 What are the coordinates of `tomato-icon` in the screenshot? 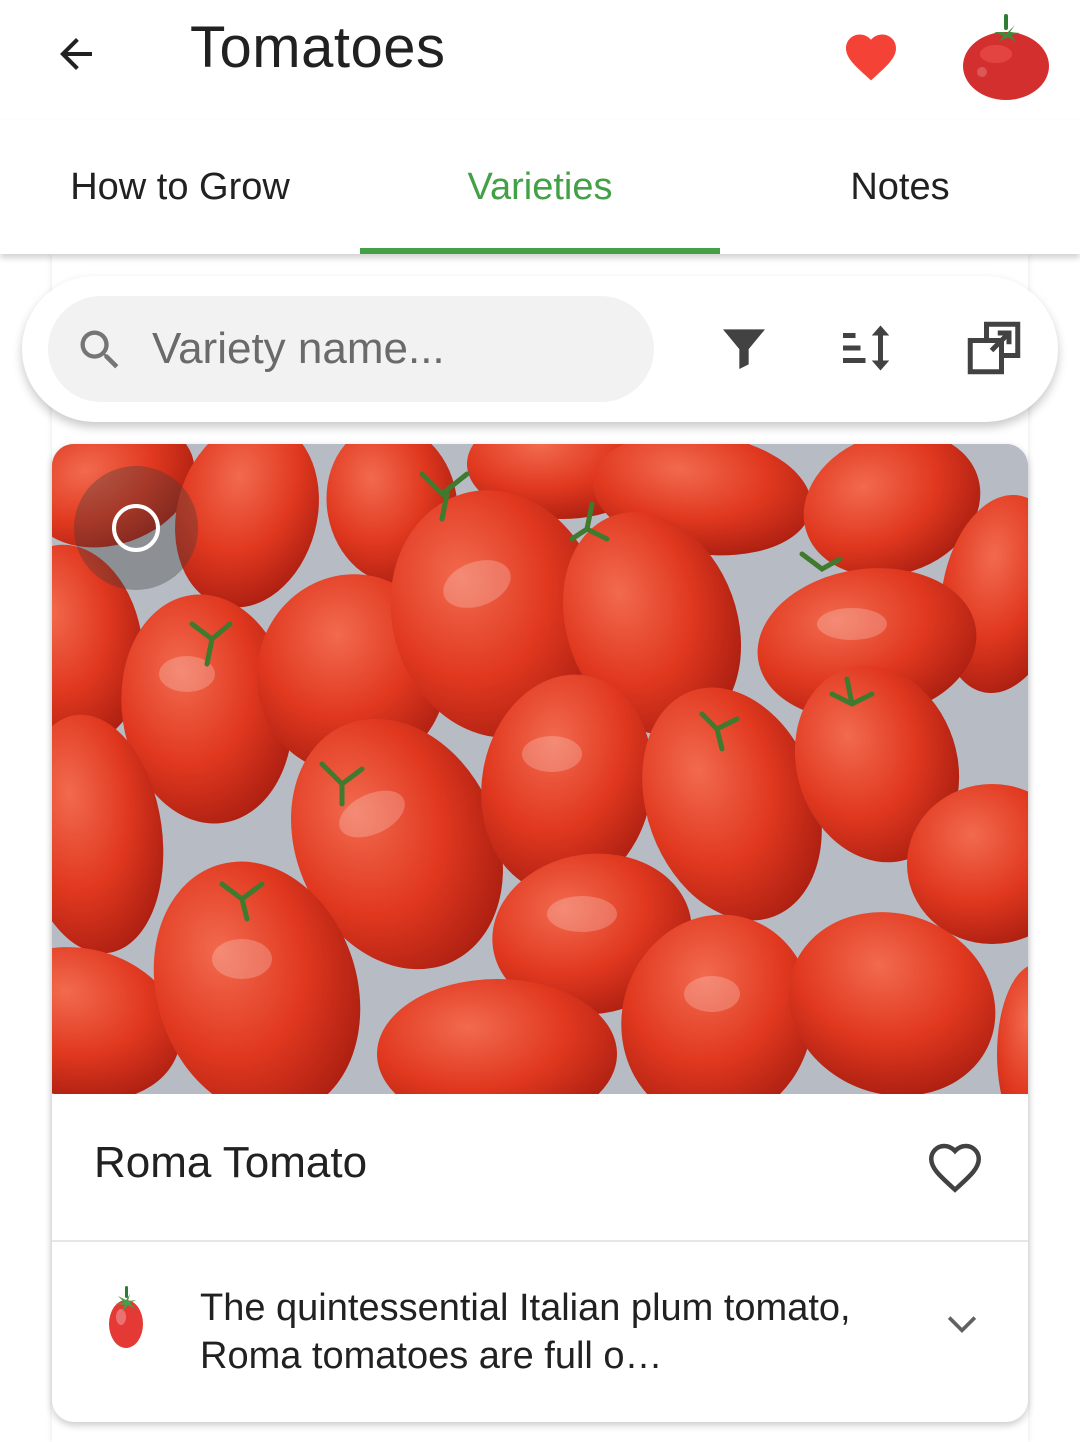 It's located at (1006, 57).